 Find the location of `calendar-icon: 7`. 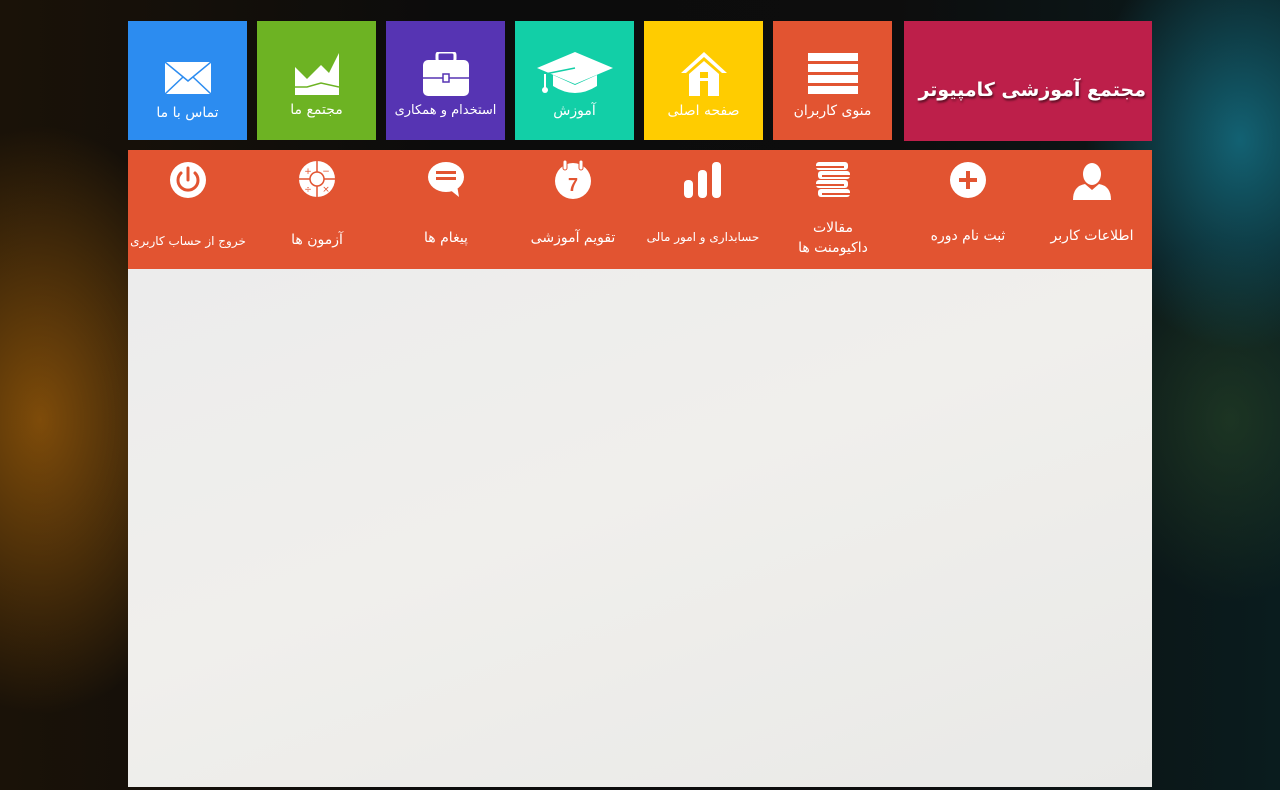

calendar-icon: 7 is located at coordinates (573, 180).